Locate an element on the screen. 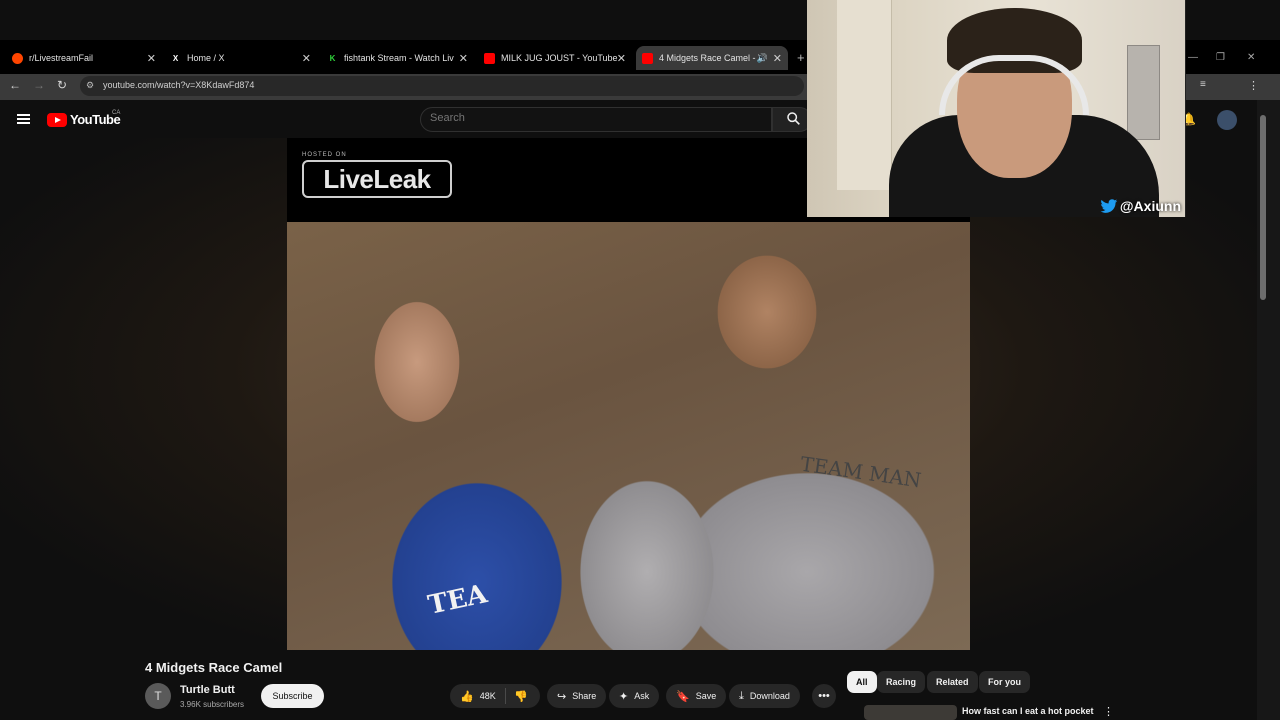  watermark-hosted-text: HOSTED ON is located at coordinates (324, 155).